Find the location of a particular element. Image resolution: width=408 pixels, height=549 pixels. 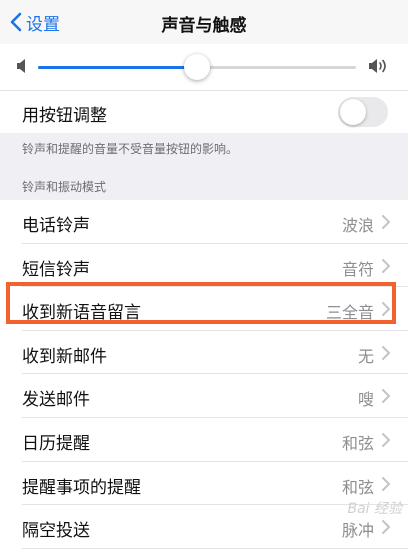

list-item-phone-ringtone: 电话铃声 波浪 is located at coordinates (204, 222).